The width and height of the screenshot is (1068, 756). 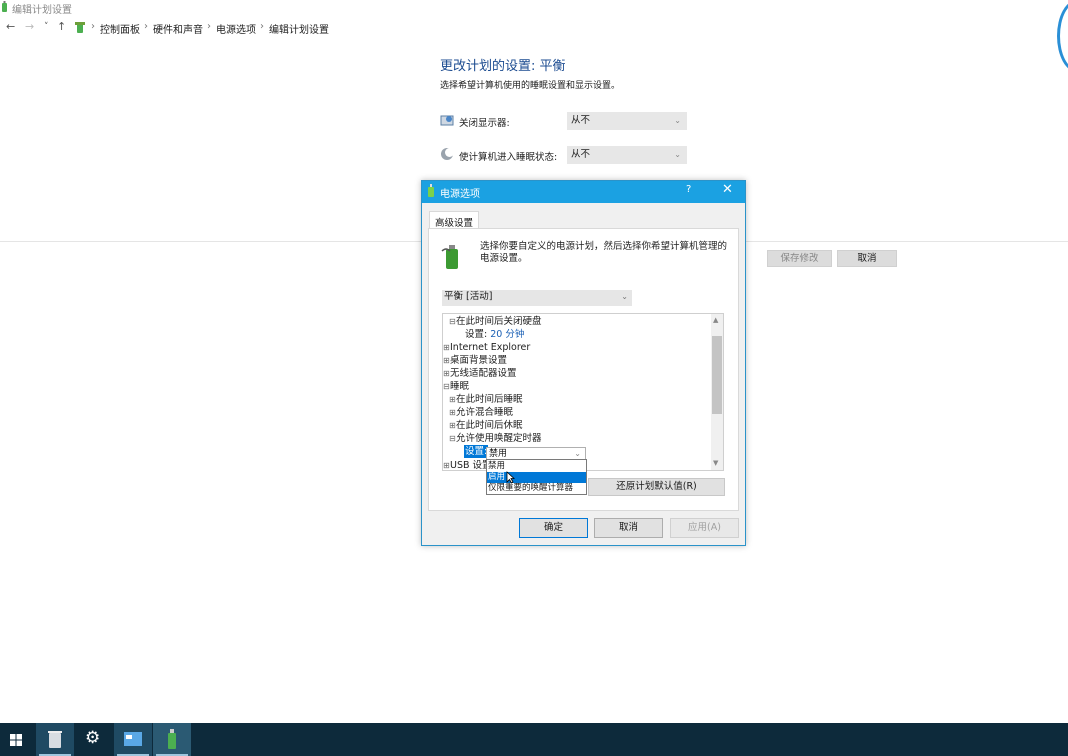 What do you see at coordinates (715, 463) in the screenshot?
I see `scroll-down-icon: ▼` at bounding box center [715, 463].